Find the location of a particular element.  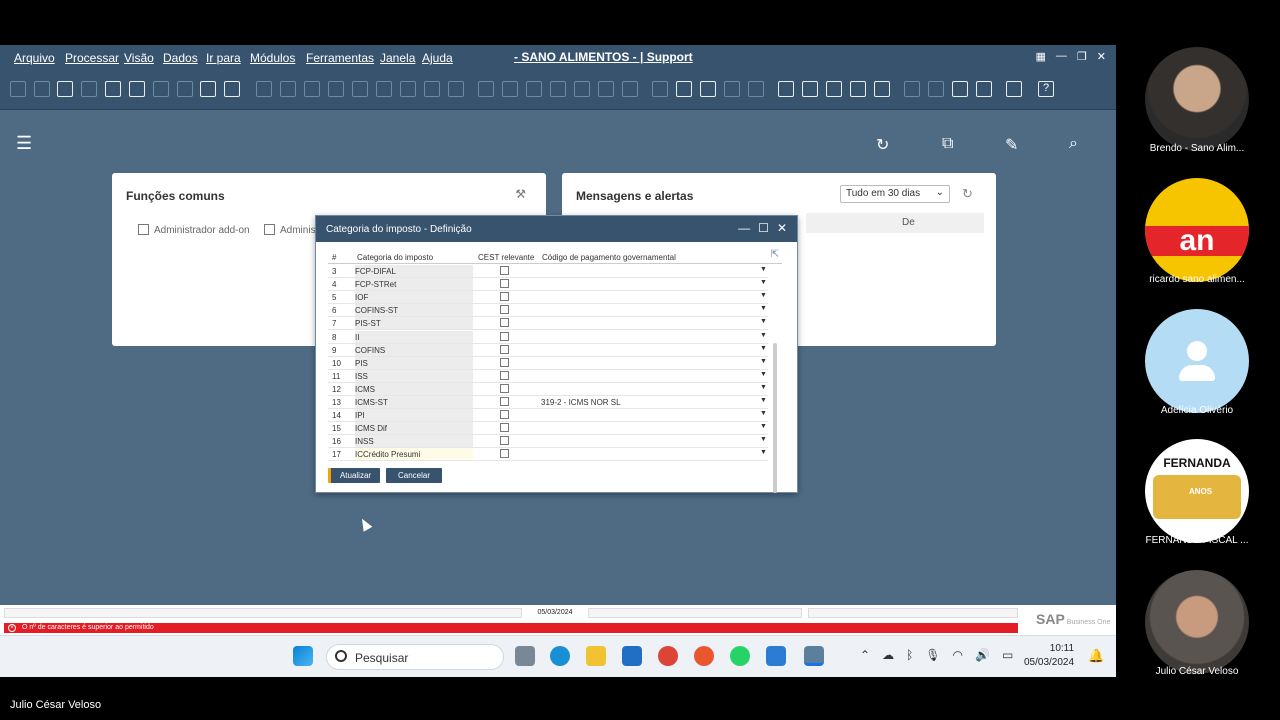

category-cell: COFINS is located at coordinates (414, 349).